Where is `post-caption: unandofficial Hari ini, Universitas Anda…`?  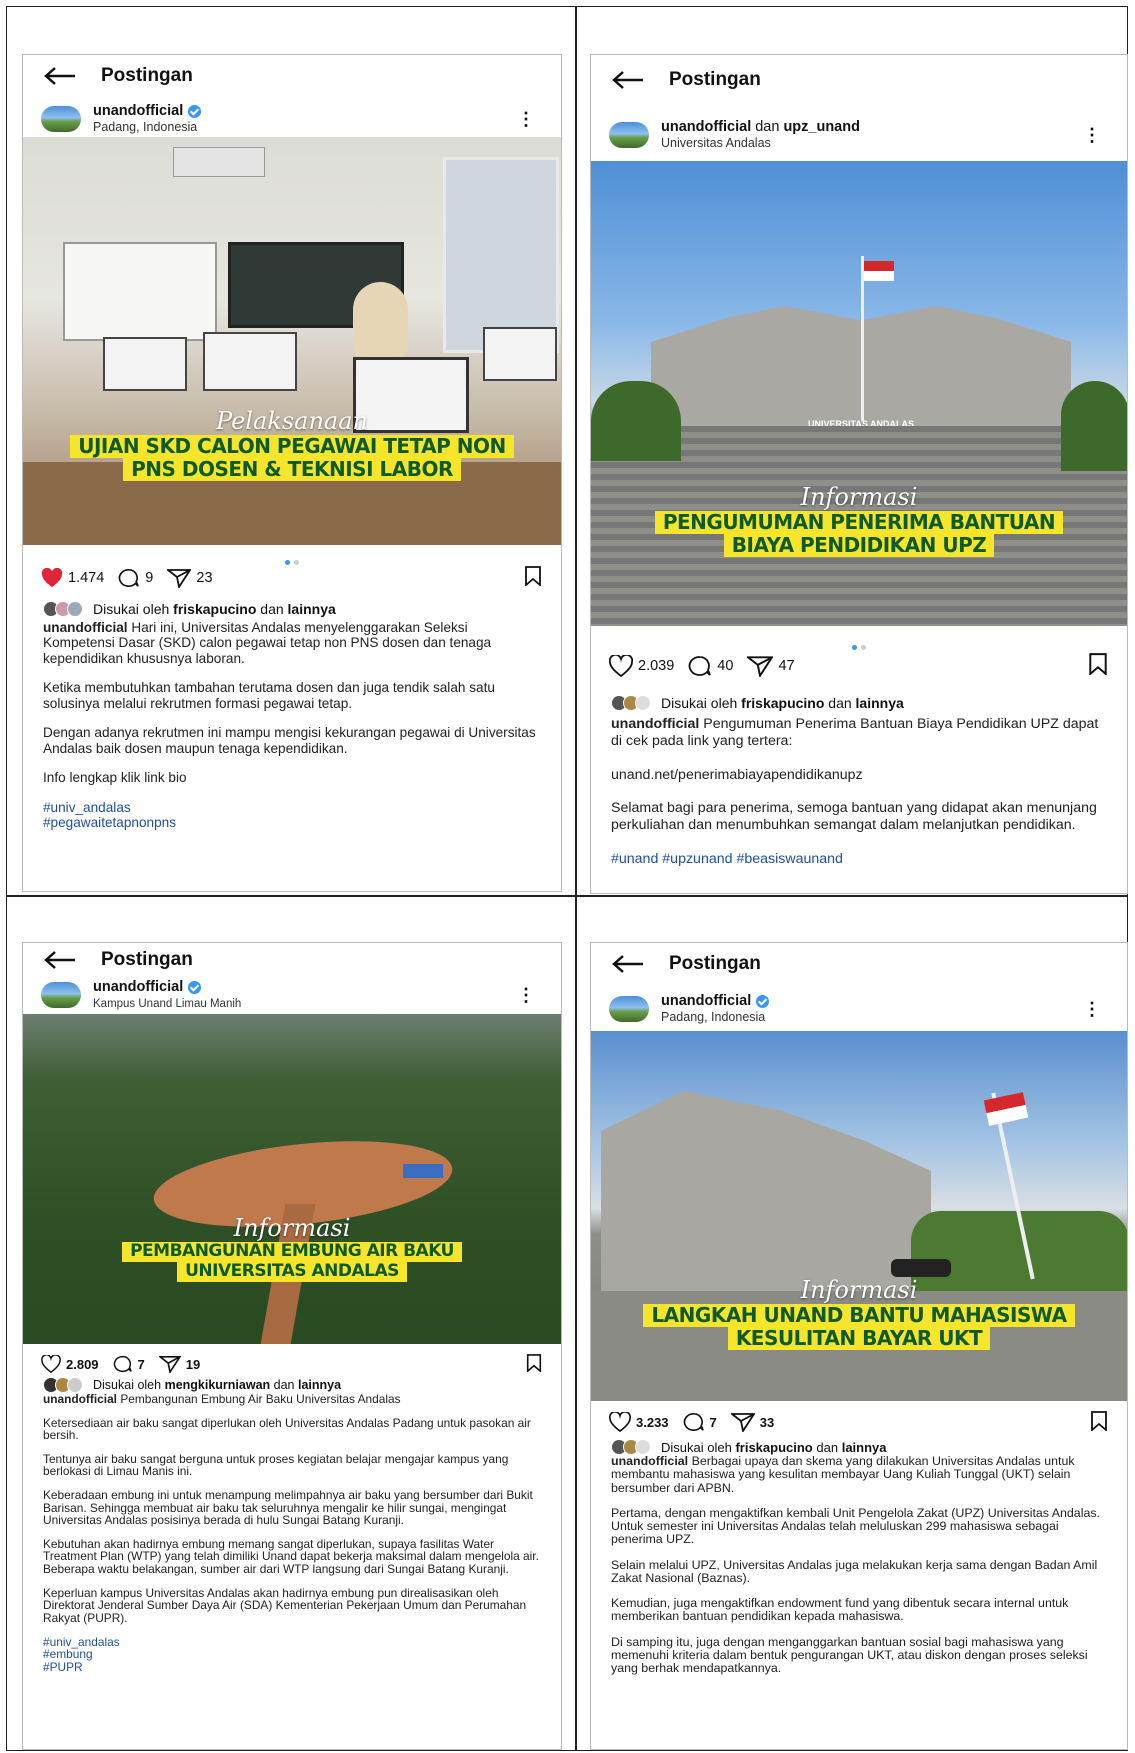
post-caption: unandofficial Hari ini, Universitas Anda… is located at coordinates (292, 725).